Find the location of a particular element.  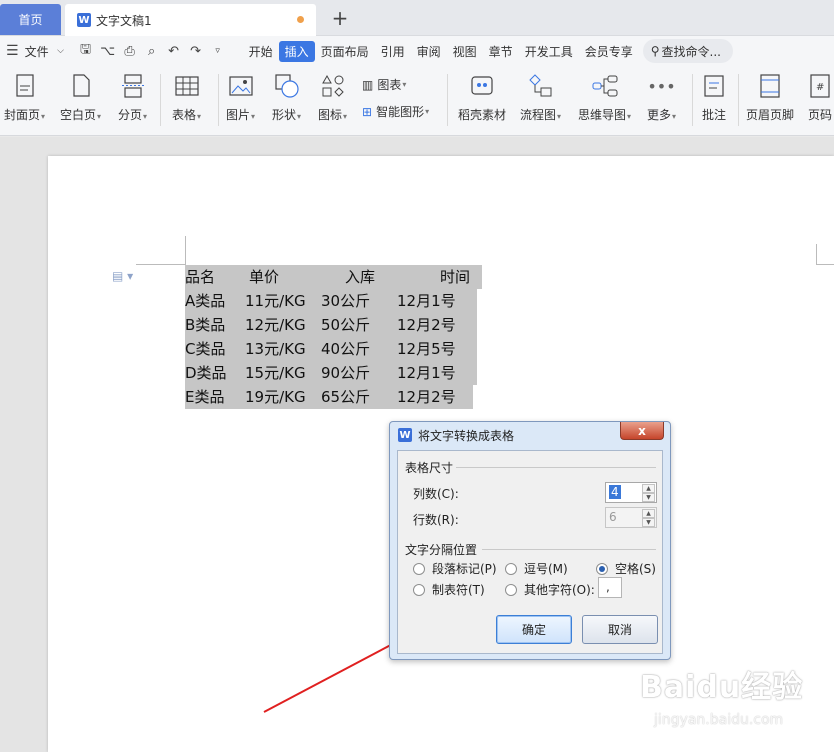

radio-tab: 制表符(T) is located at coordinates (449, 589).